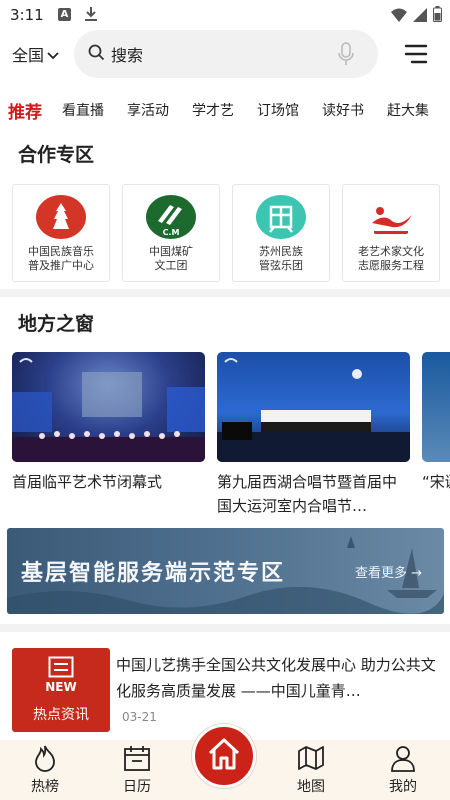 This screenshot has height=800, width=450. What do you see at coordinates (61, 715) in the screenshot?
I see `badge-label: 热点资讯` at bounding box center [61, 715].